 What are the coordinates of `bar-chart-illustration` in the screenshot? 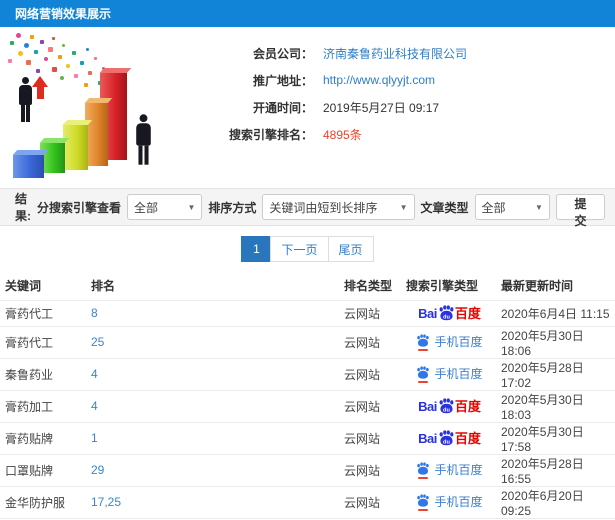 It's located at (89, 107).